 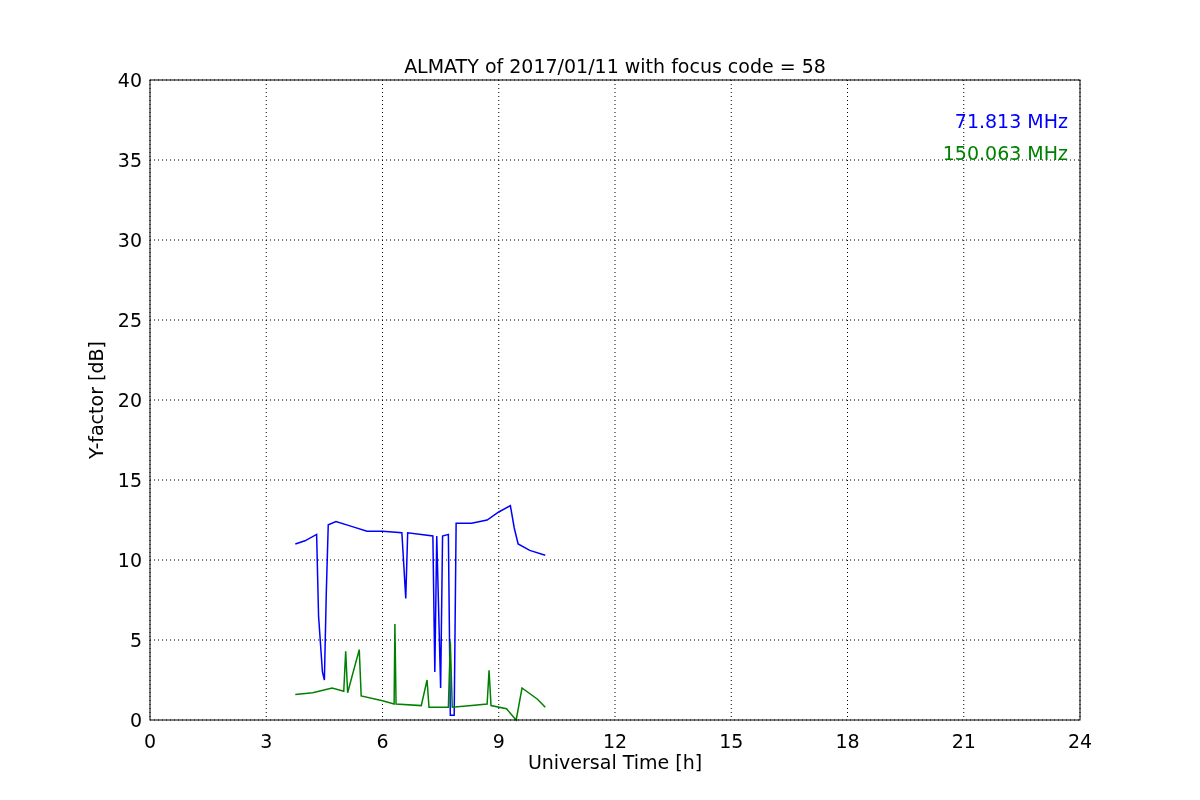 I want to click on tick-label: 24, so click(x=1080, y=741).